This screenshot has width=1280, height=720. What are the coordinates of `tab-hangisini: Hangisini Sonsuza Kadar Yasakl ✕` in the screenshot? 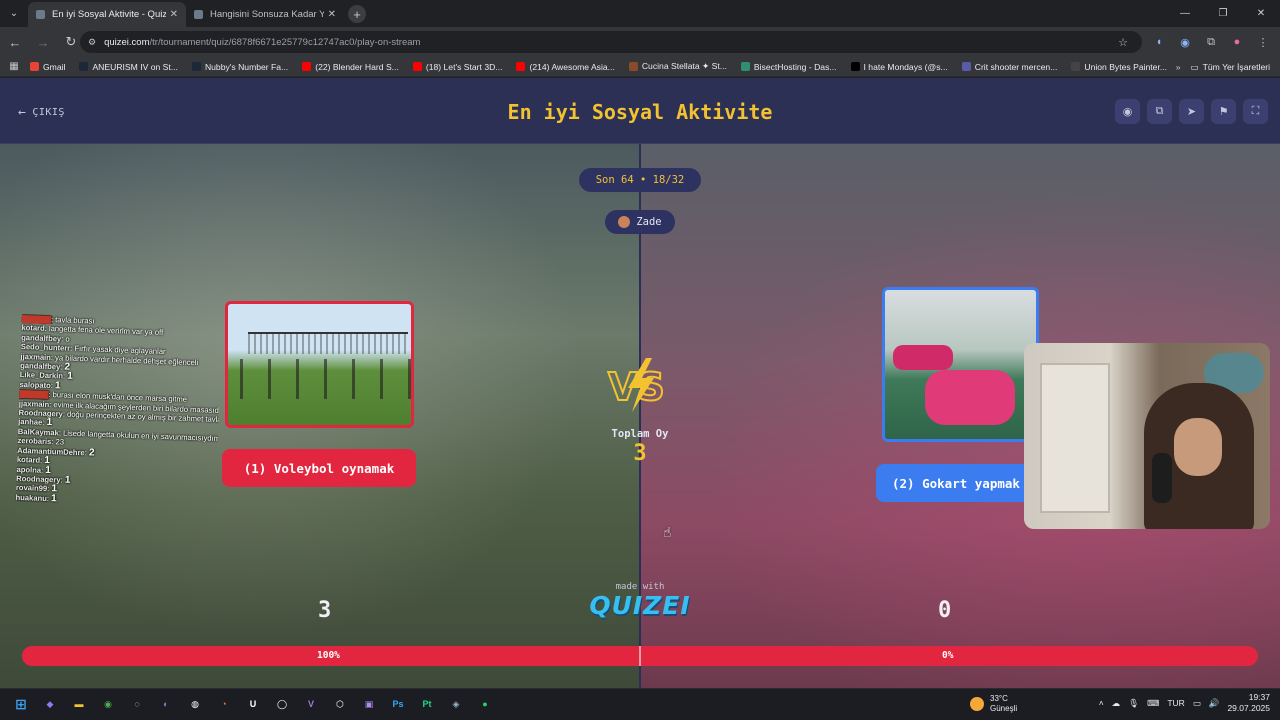 It's located at (265, 14).